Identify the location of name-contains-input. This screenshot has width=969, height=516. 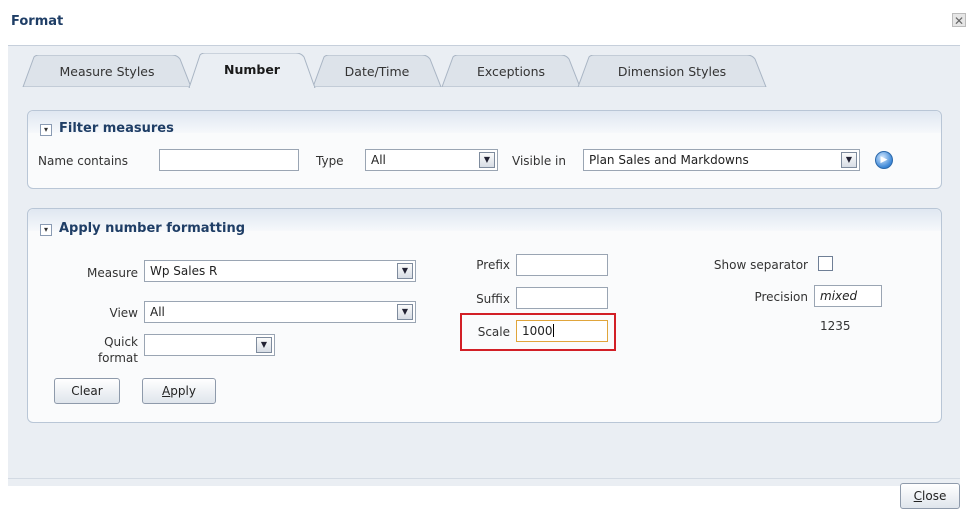
(229, 160).